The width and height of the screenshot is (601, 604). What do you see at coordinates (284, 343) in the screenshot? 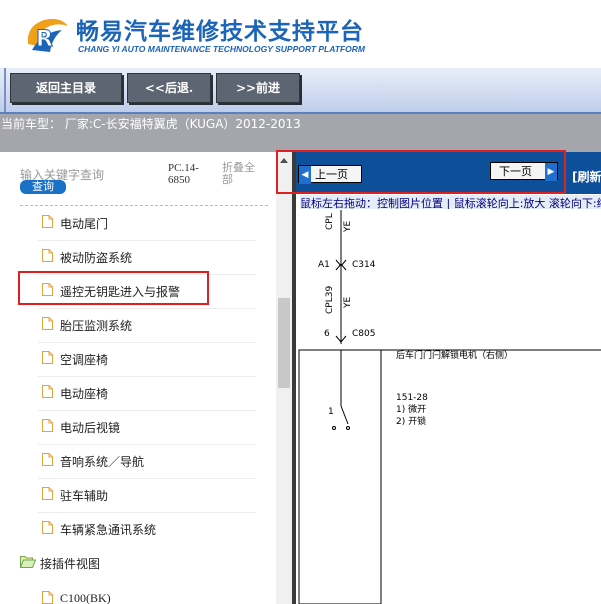
I see `scroll-thumb` at bounding box center [284, 343].